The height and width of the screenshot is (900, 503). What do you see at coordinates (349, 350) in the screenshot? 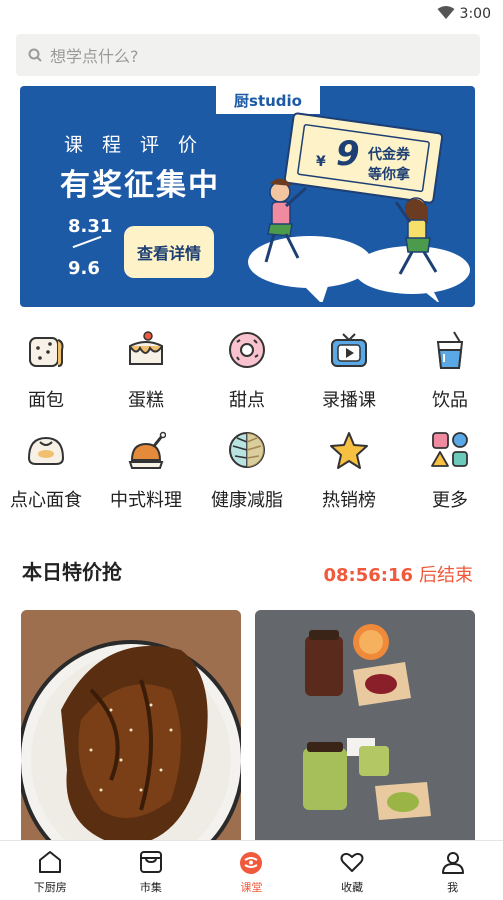
I see `tv-play-icon` at bounding box center [349, 350].